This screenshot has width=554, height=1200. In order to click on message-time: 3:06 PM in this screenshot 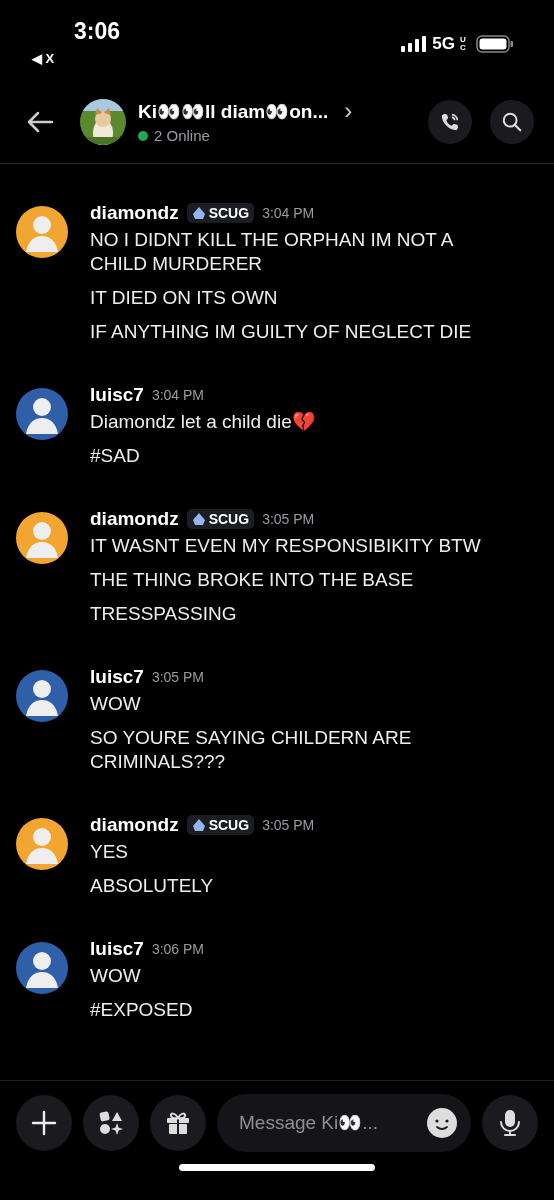, I will do `click(177, 949)`.